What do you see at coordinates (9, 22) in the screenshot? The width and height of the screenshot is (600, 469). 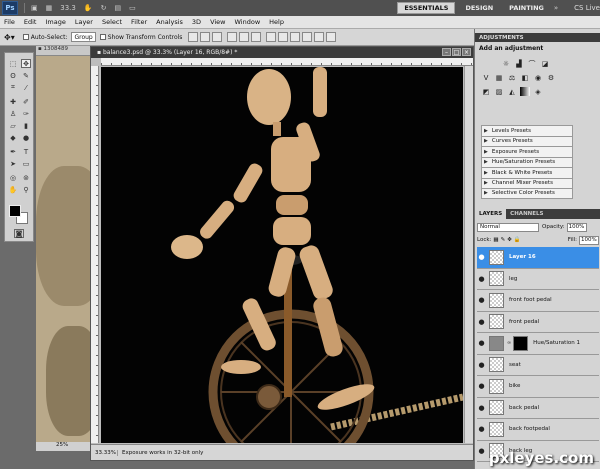 I see `menu-file: File` at bounding box center [9, 22].